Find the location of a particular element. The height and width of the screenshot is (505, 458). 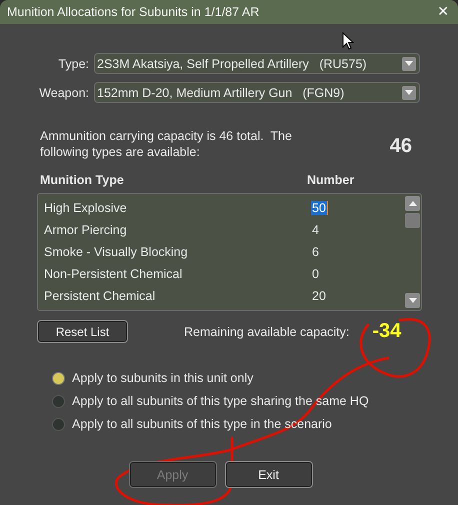

scrollbar is located at coordinates (412, 252).